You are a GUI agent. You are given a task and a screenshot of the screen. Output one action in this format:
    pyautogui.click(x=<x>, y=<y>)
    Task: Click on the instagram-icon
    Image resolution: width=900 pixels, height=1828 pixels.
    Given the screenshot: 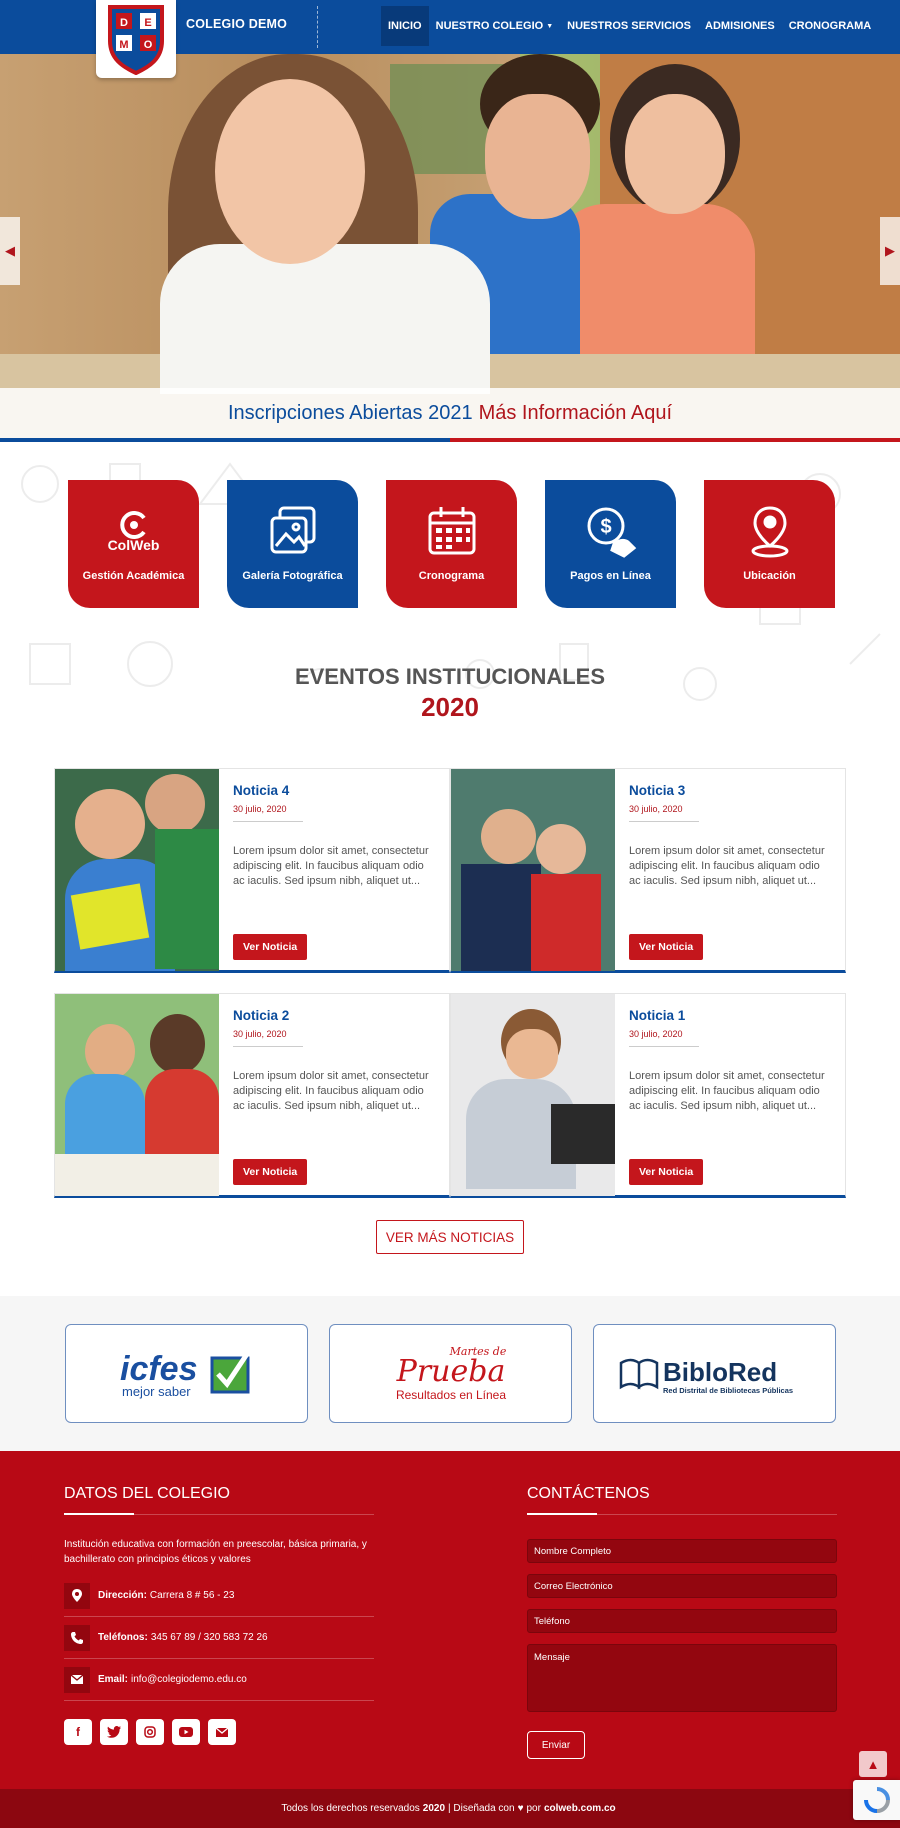 What is the action you would take?
    pyautogui.click(x=150, y=1732)
    